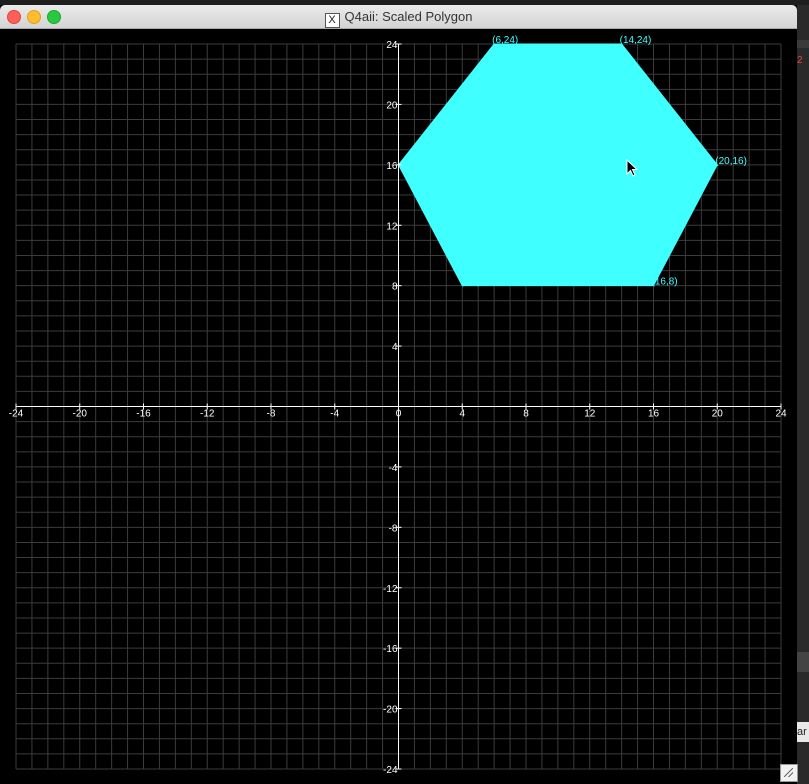 This screenshot has width=809, height=784. Describe the element at coordinates (636, 40) in the screenshot. I see `vertex-label: (14,24)` at that location.